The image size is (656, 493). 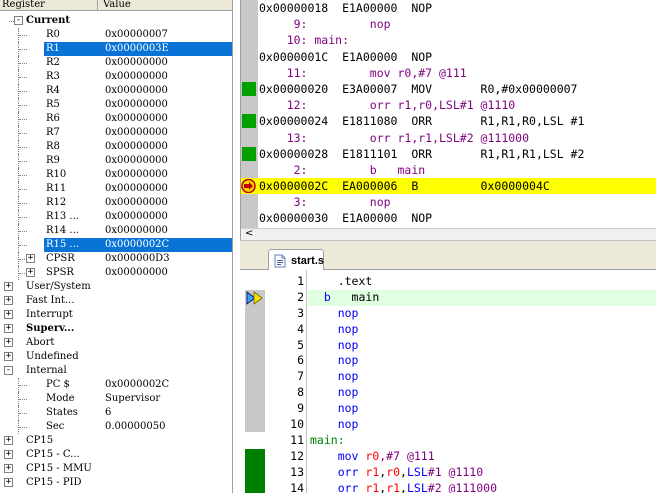 I want to click on editor-line: 12 mov r0,#7 @111, so click(x=448, y=456).